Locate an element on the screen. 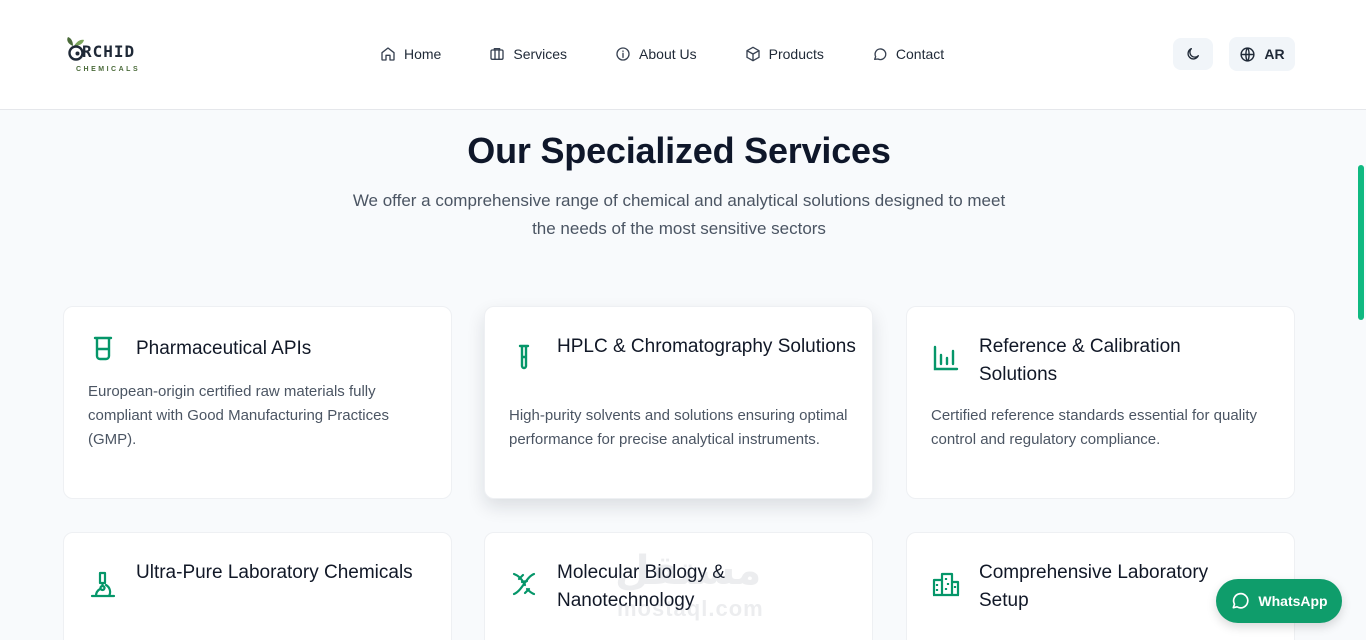  test-tube-icon is located at coordinates (524, 357).